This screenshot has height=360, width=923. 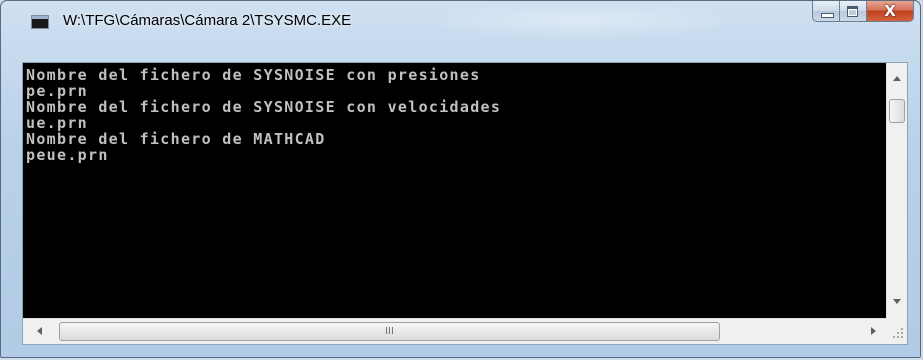 What do you see at coordinates (207, 20) in the screenshot?
I see `window-title: W:\TFG\Cámaras\Cámara 2\TSYSMC.EXE` at bounding box center [207, 20].